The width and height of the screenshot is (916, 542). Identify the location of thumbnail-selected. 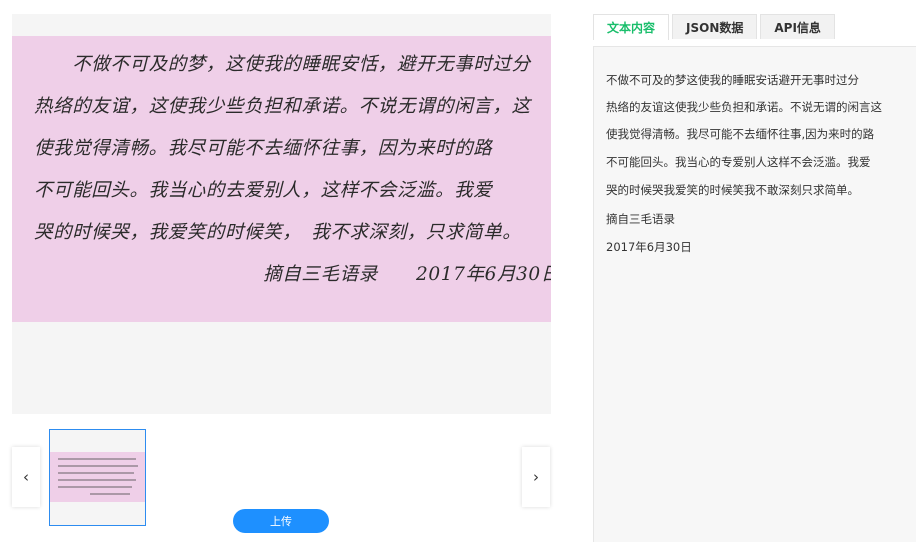
(97, 477).